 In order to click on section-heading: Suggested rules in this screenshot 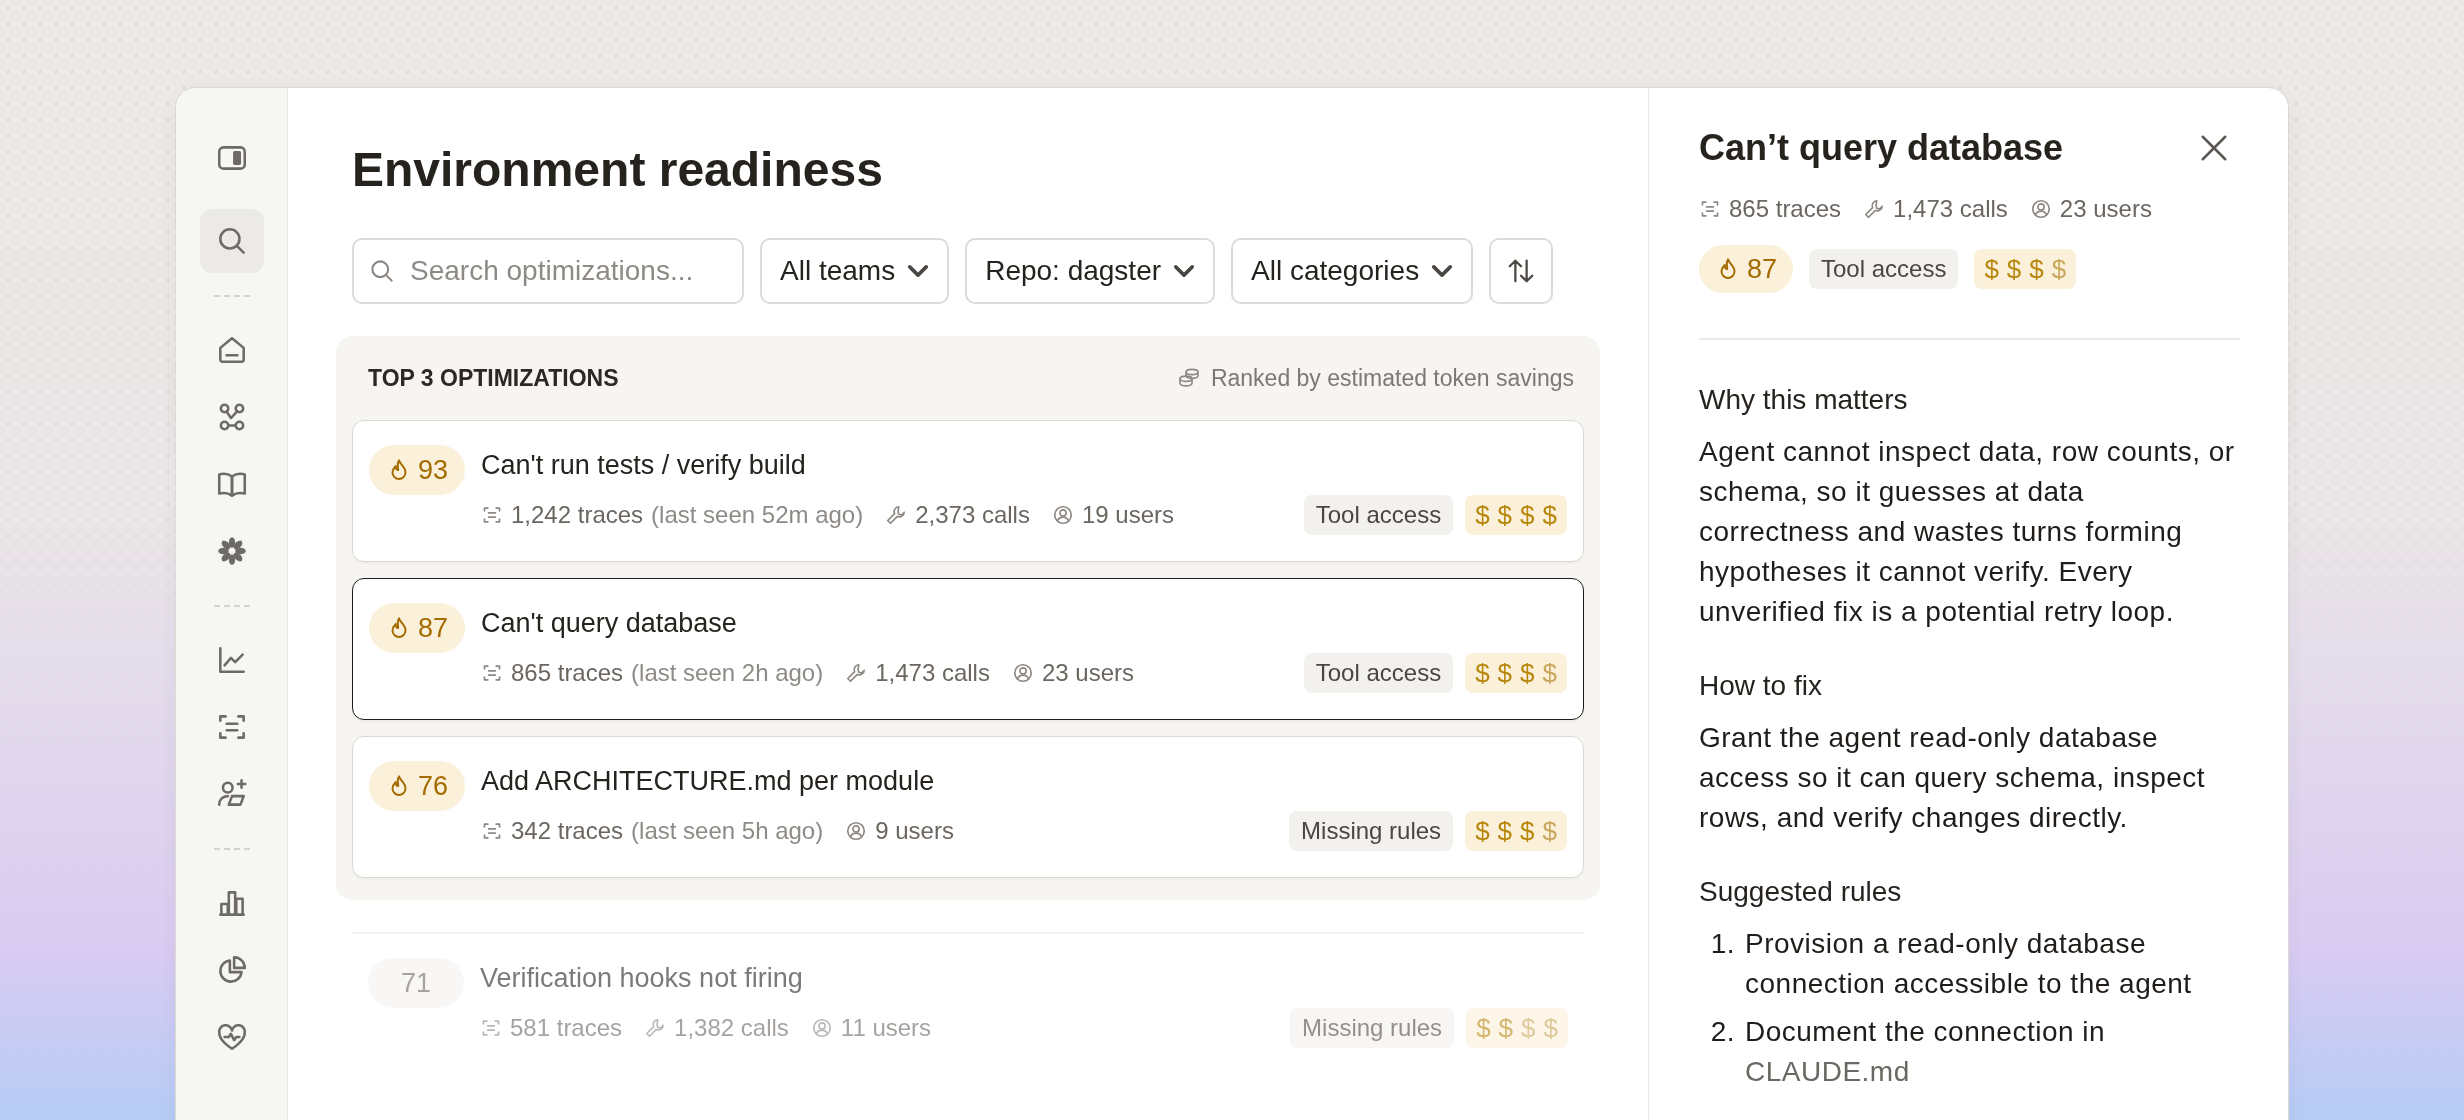, I will do `click(1801, 892)`.